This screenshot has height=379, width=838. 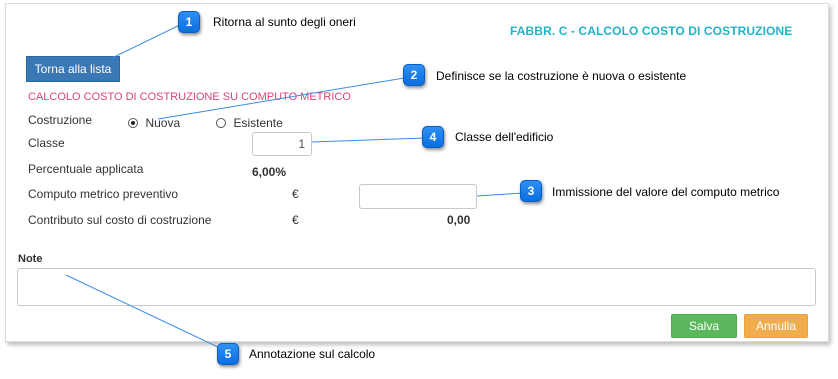 I want to click on callout-3-badge: 3, so click(x=531, y=191).